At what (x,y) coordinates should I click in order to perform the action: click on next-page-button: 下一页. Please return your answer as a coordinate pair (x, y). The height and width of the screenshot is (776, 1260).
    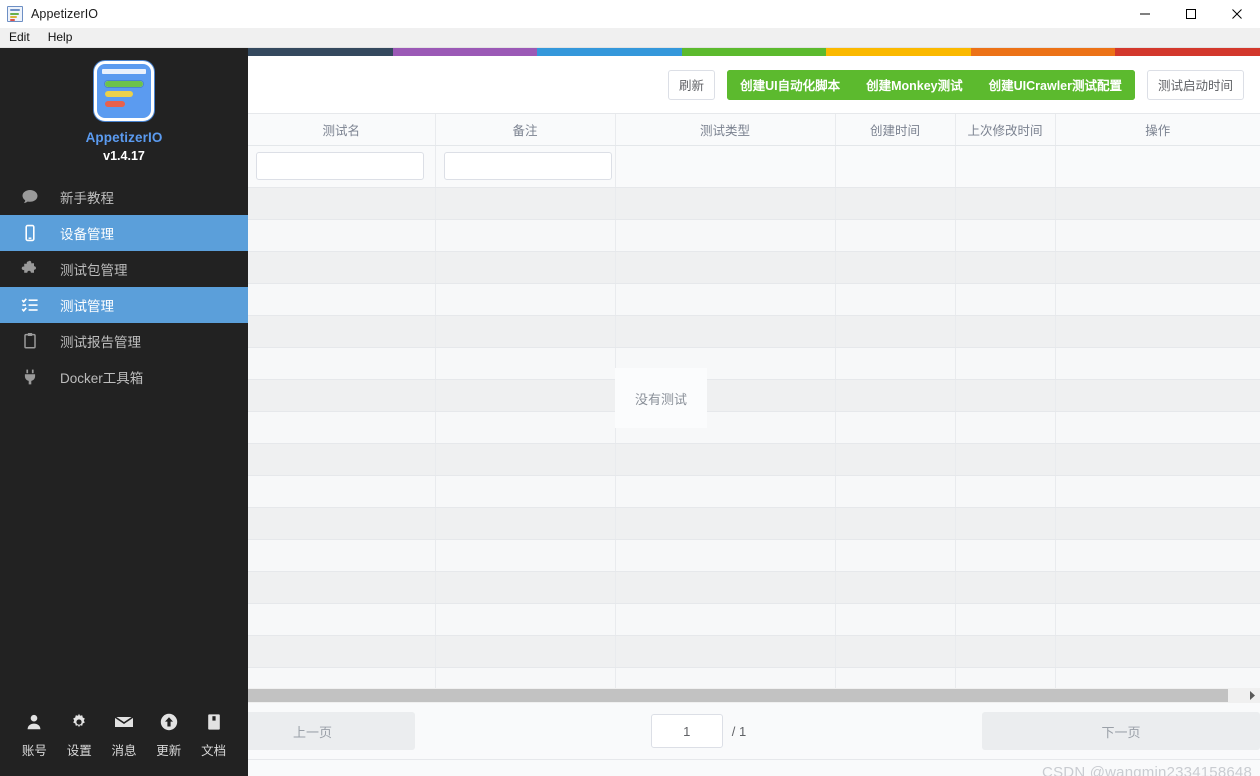
    Looking at the image, I should click on (1121, 731).